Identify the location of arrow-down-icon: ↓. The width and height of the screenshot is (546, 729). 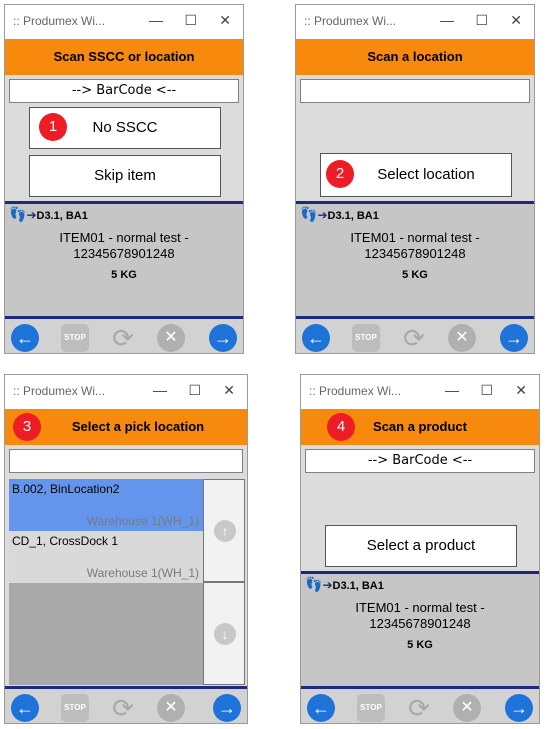
(225, 634).